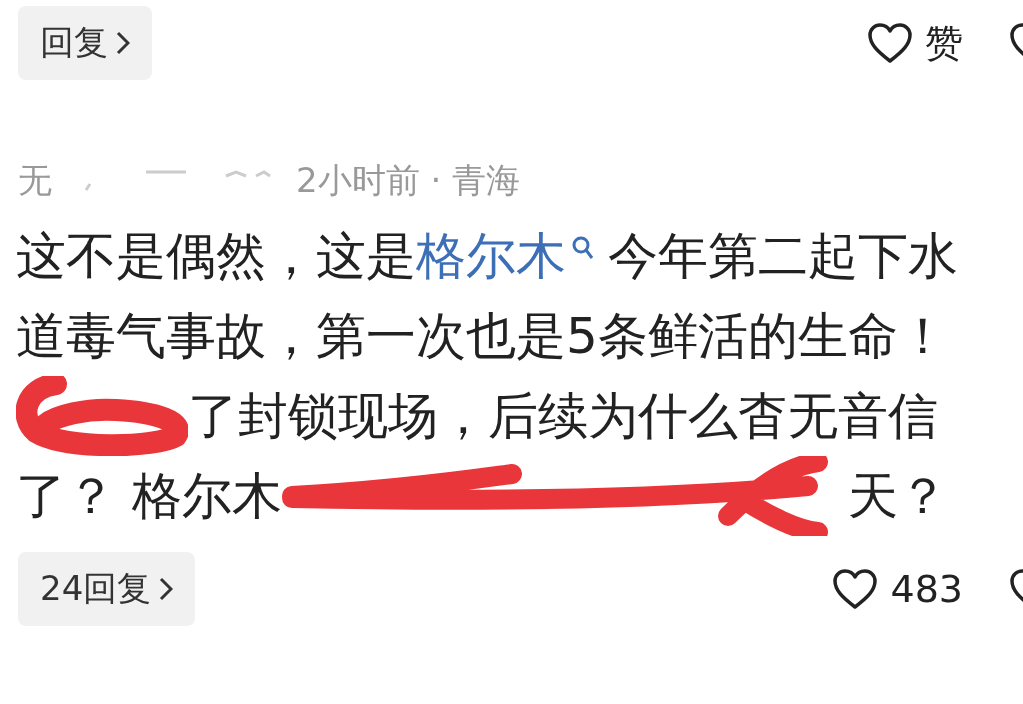 This screenshot has width=1023, height=704. Describe the element at coordinates (563, 416) in the screenshot. I see `comment-text: 了封锁现场，后续为什么杳无音信` at that location.